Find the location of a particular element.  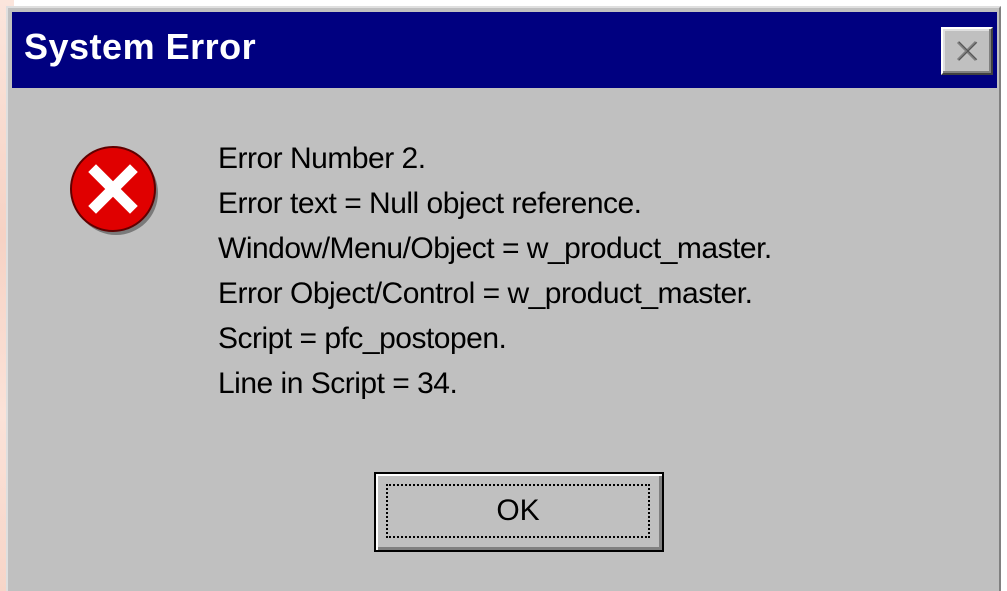

title-bar: System Error is located at coordinates (504, 50).